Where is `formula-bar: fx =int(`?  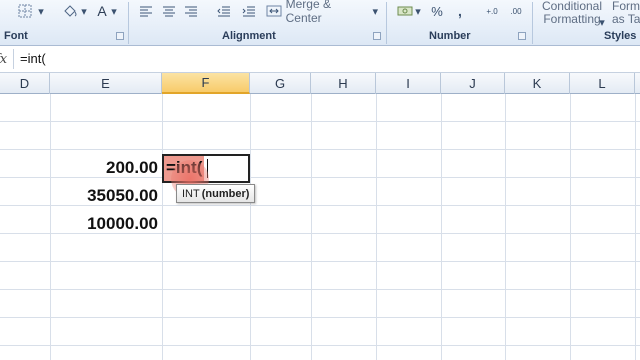
formula-bar: fx =int( is located at coordinates (320, 59).